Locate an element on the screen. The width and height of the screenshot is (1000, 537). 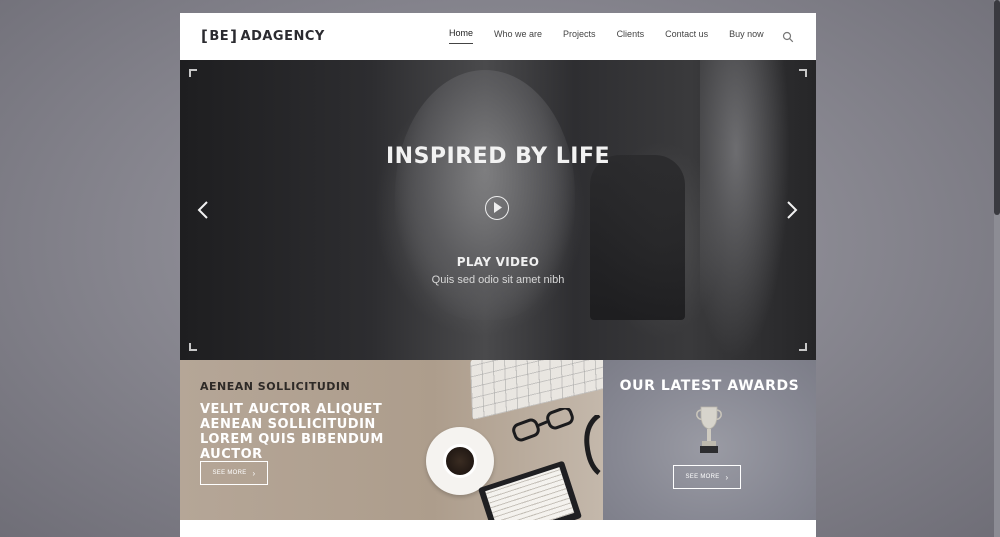
logo-name: ADAGENCY is located at coordinates (282, 36).